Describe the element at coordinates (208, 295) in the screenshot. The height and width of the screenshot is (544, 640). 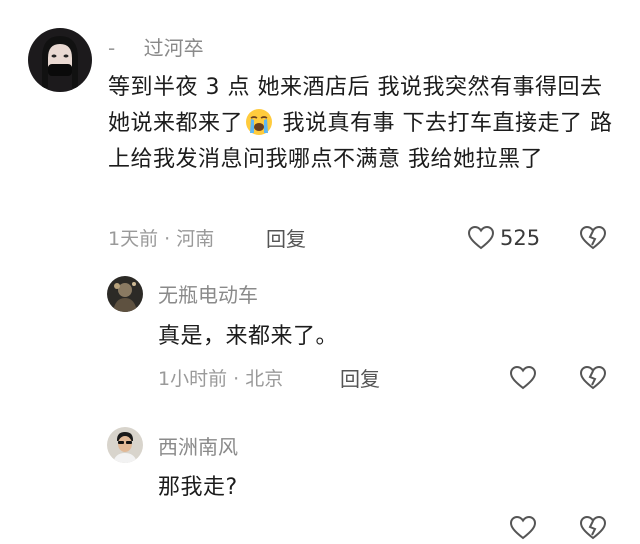
I see `username: 无瓶电动车` at that location.